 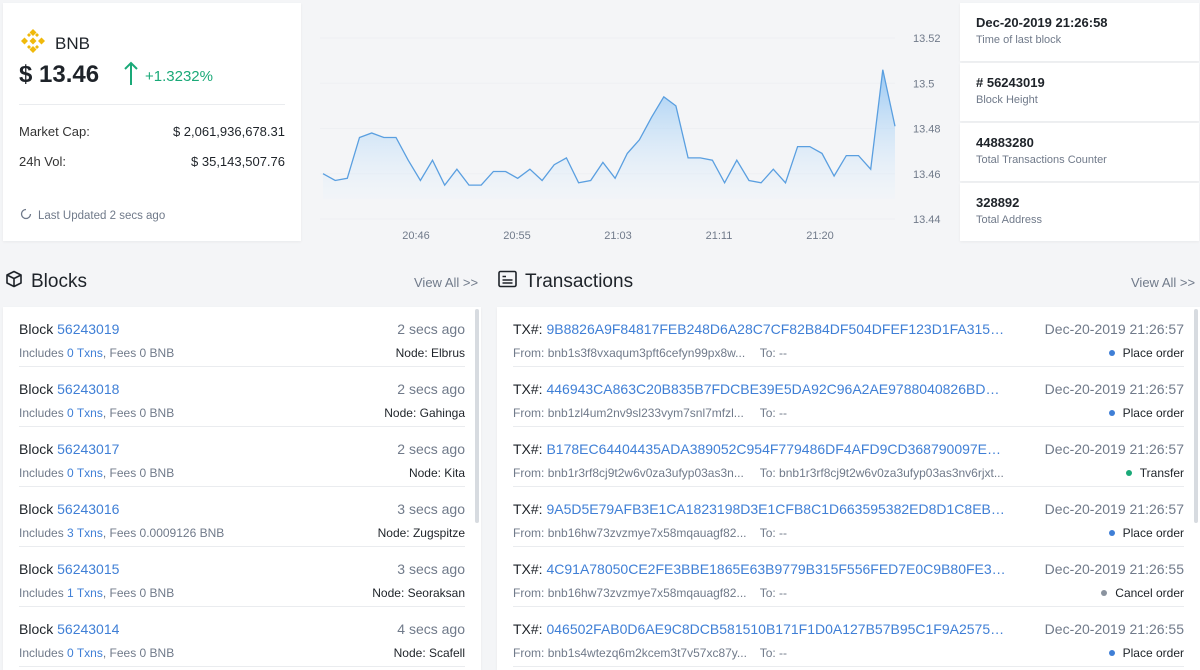 What do you see at coordinates (88, 629) in the screenshot?
I see `block-height-link: 56243014` at bounding box center [88, 629].